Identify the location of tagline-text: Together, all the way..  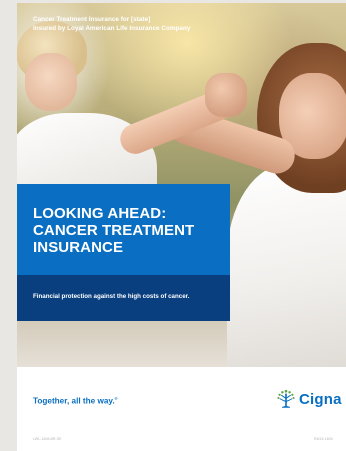
(74, 401).